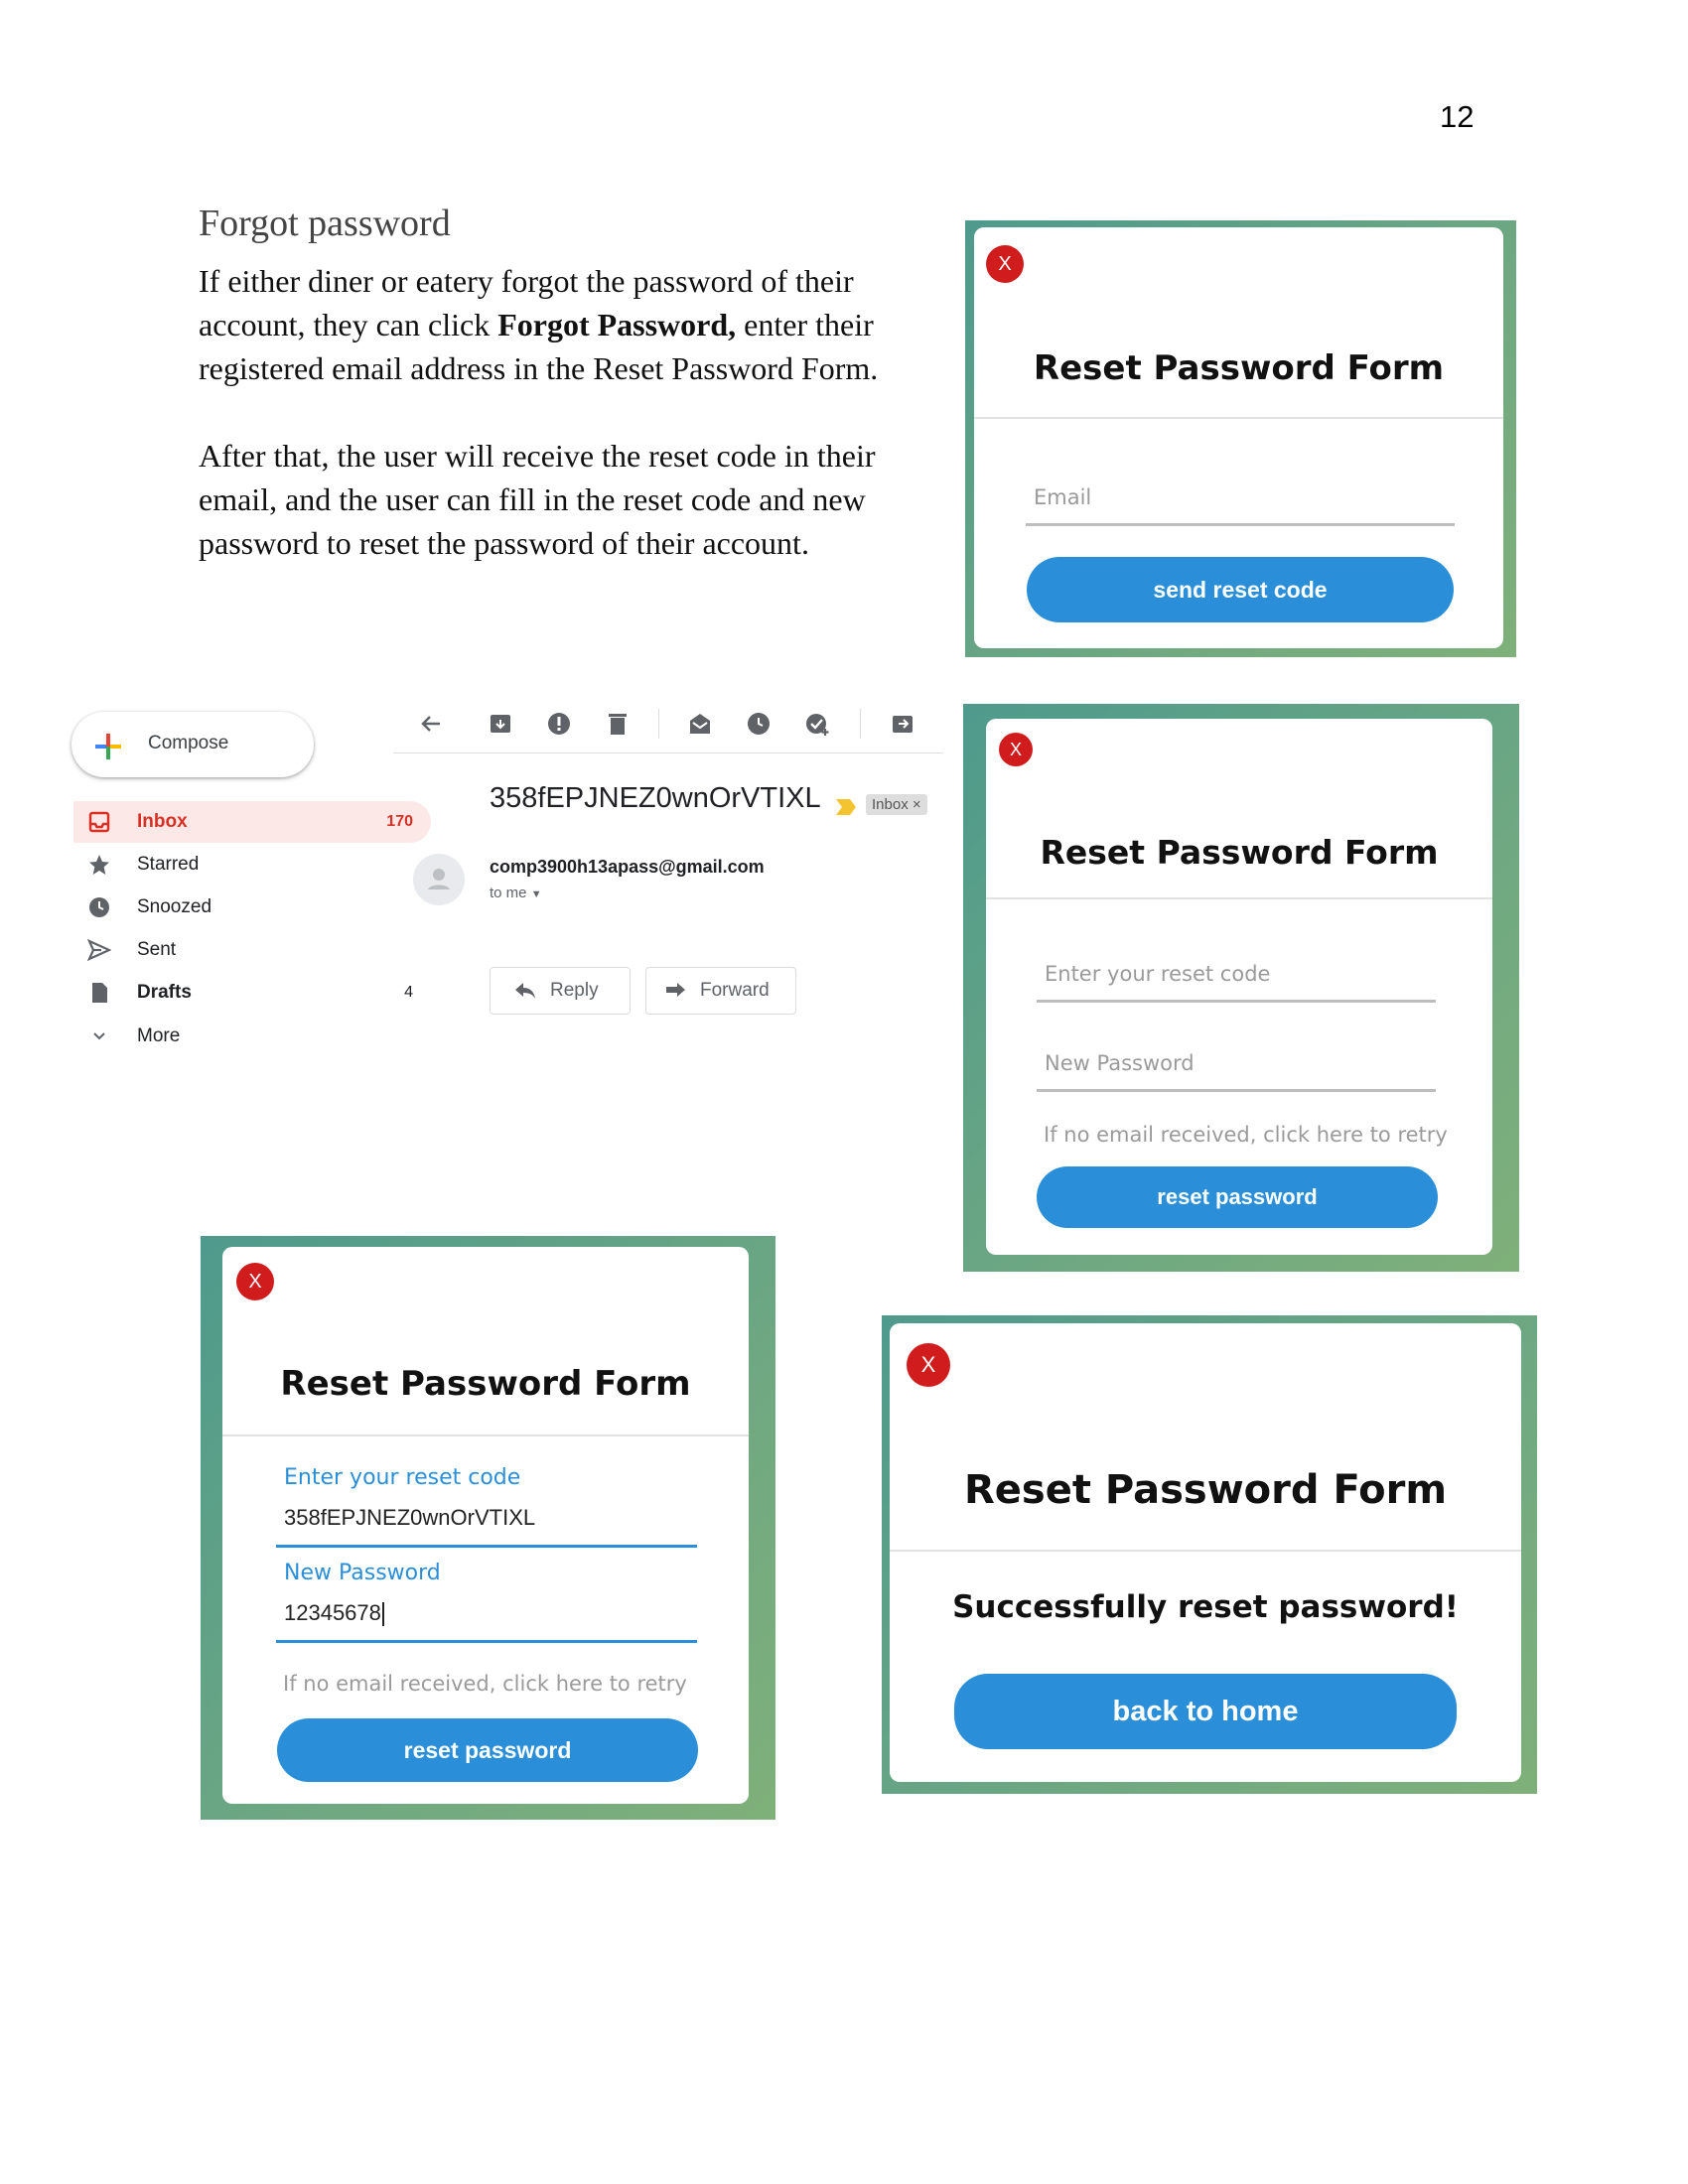  Describe the element at coordinates (655, 798) in the screenshot. I see `email-subject: 358fEPJNEZ0wnOrVTIXL` at that location.